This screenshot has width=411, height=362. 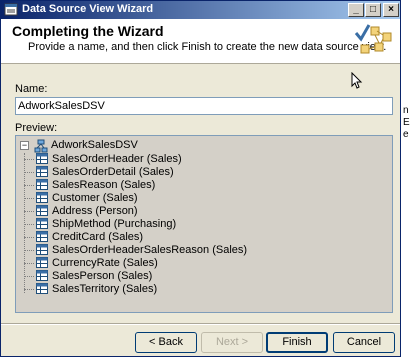 I want to click on tree-root-label: AdworkSalesDSV, so click(x=94, y=145).